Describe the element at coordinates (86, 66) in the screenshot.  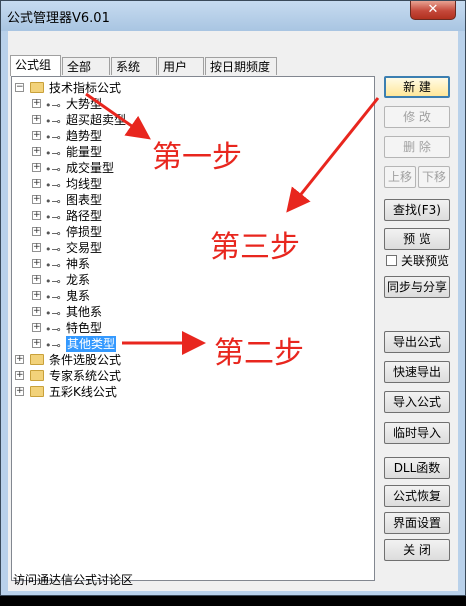
I see `tab-all: 全部` at that location.